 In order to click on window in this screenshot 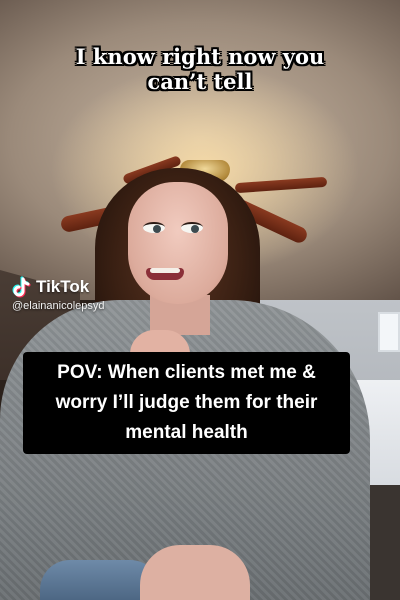, I will do `click(389, 332)`.